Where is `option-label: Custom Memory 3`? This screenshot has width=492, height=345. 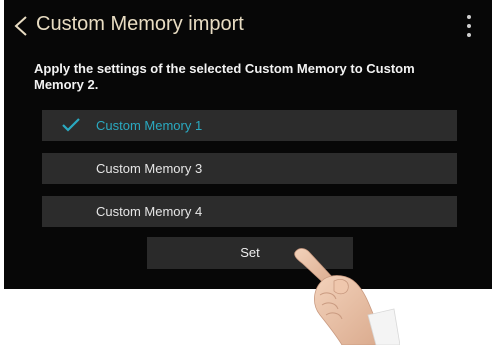 option-label: Custom Memory 3 is located at coordinates (149, 168).